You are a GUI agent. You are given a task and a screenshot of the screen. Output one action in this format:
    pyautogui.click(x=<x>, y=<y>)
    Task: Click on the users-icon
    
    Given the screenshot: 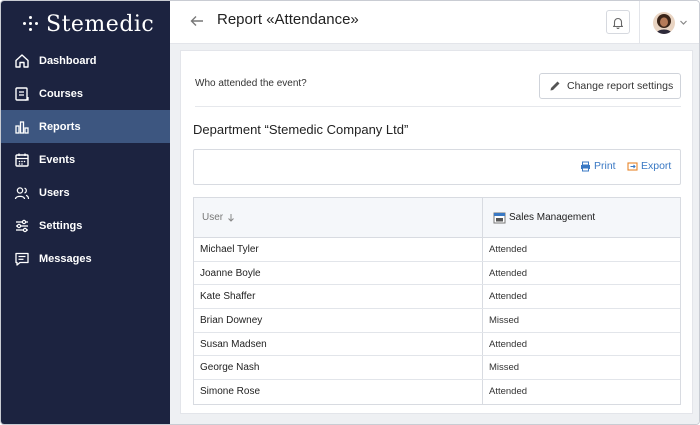 What is the action you would take?
    pyautogui.click(x=22, y=192)
    